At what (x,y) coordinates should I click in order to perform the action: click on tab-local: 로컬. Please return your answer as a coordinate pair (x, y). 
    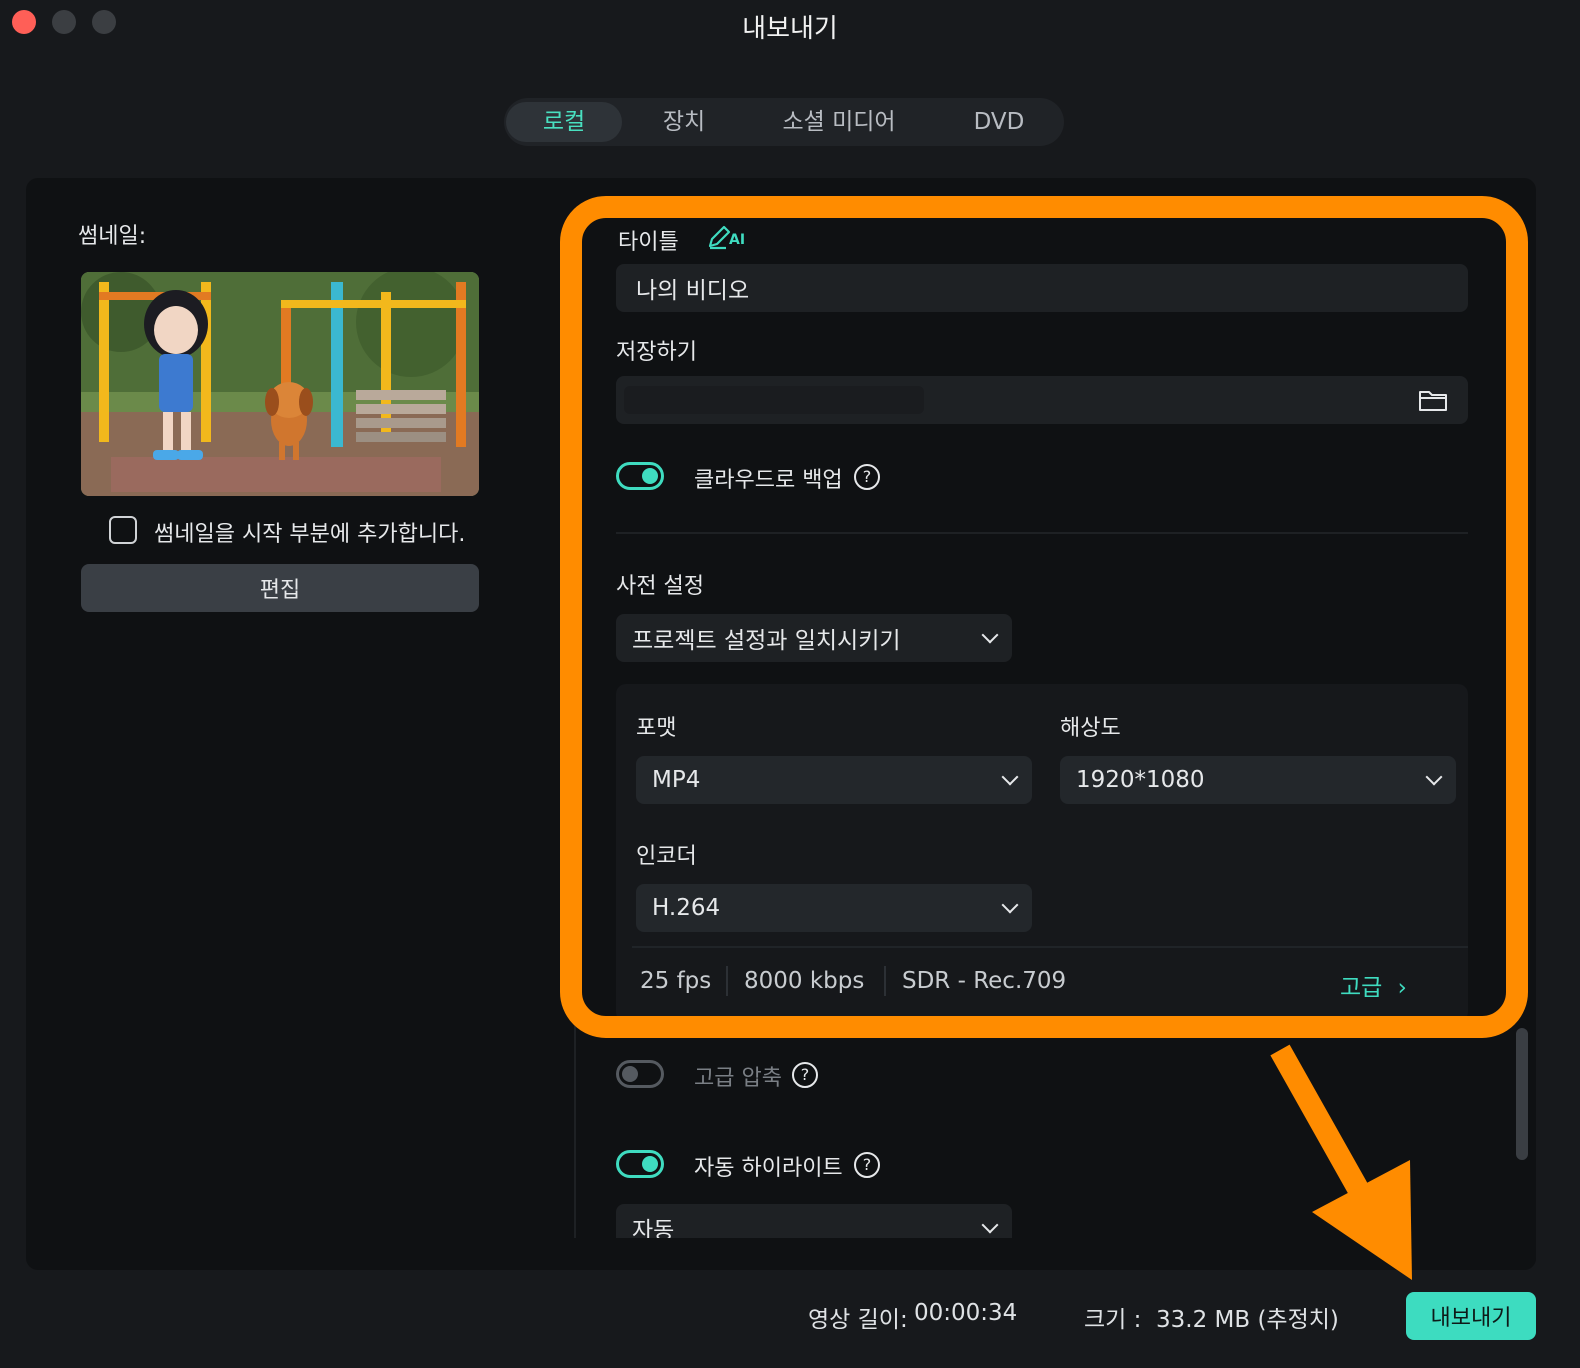
    Looking at the image, I should click on (564, 122).